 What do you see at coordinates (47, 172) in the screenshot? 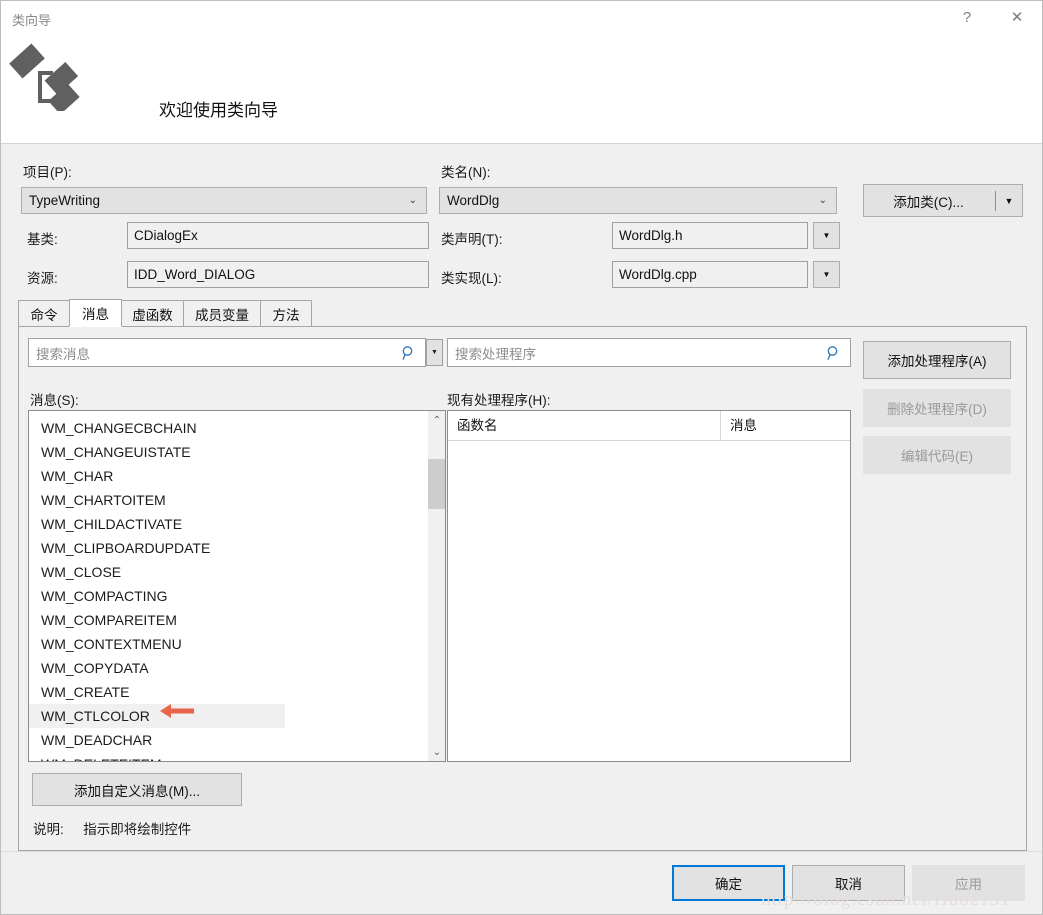
I see `project-label: 项目(P):` at bounding box center [47, 172].